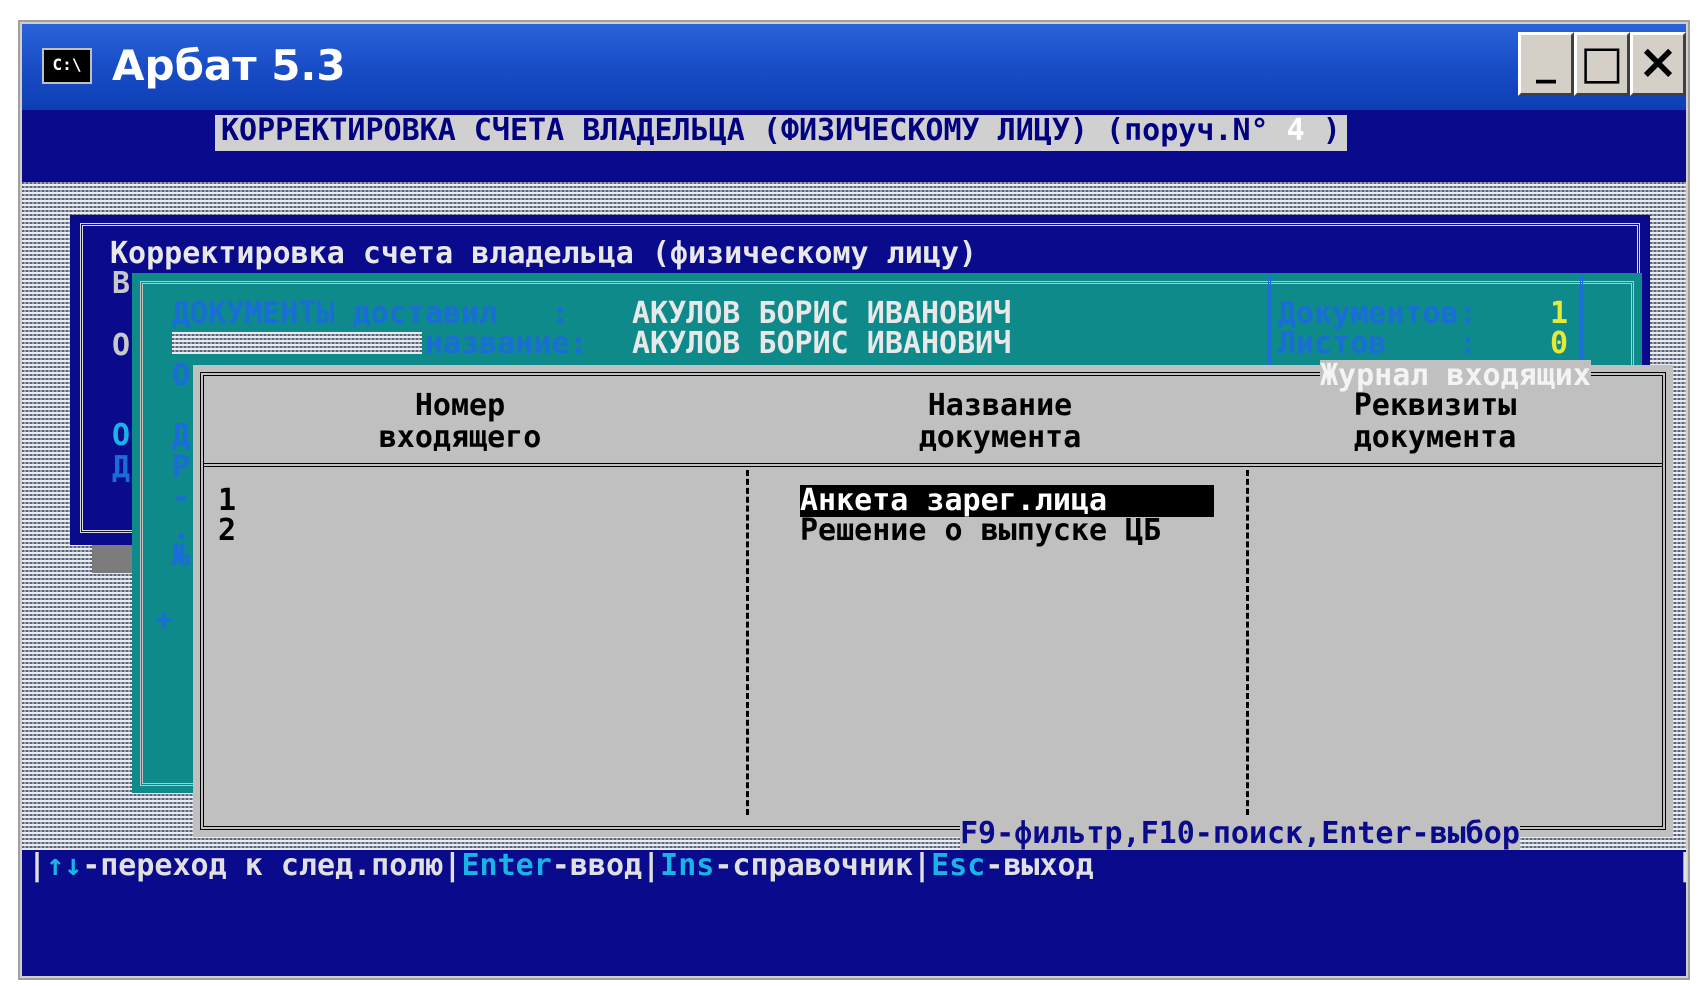 This screenshot has height=986, width=1701. Describe the element at coordinates (1559, 343) in the screenshot. I see `sheets-count: 0` at that location.